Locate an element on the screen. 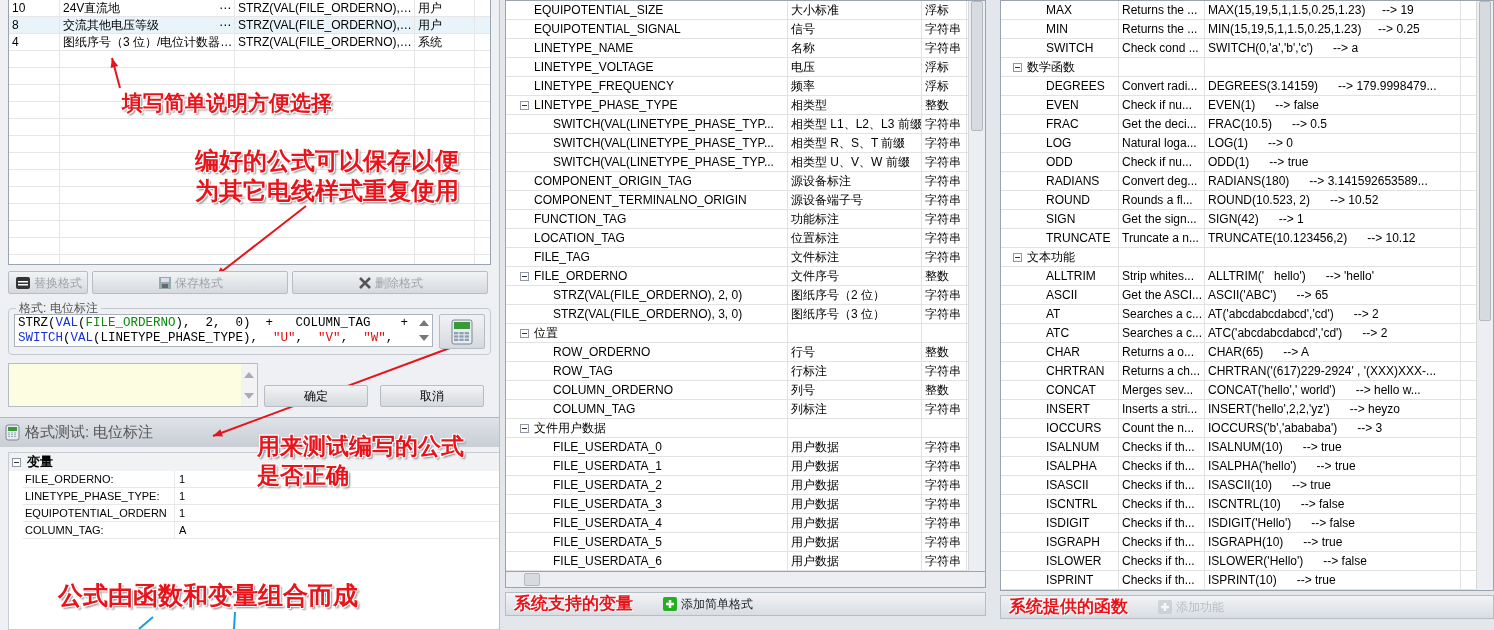 Image resolution: width=1494 pixels, height=630 pixels. description-text: 功能标注 is located at coordinates (815, 219).